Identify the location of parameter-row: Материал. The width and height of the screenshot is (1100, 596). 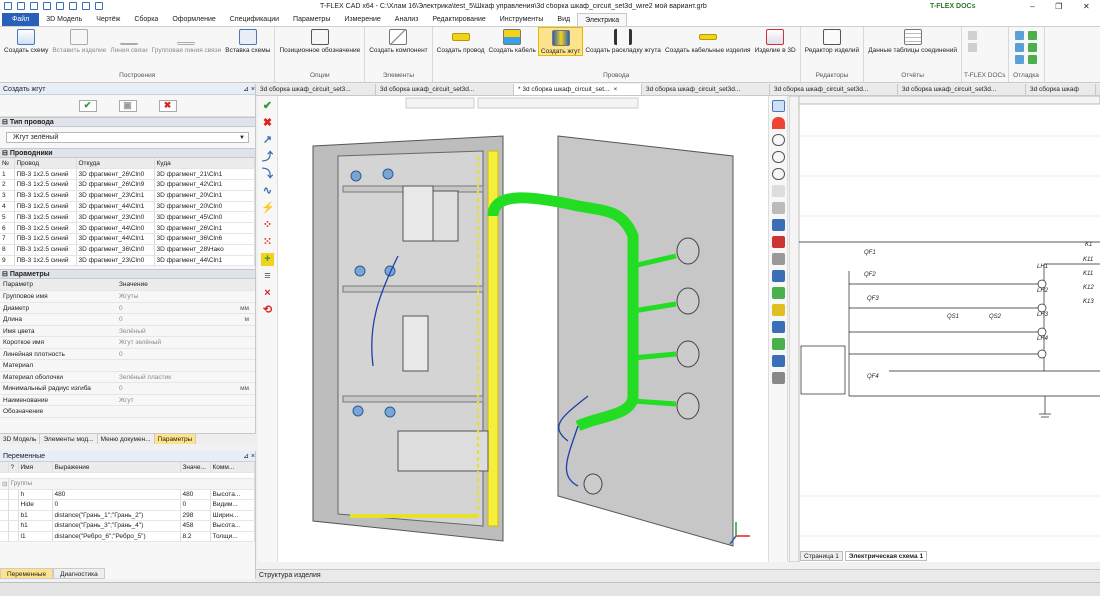
(127, 365).